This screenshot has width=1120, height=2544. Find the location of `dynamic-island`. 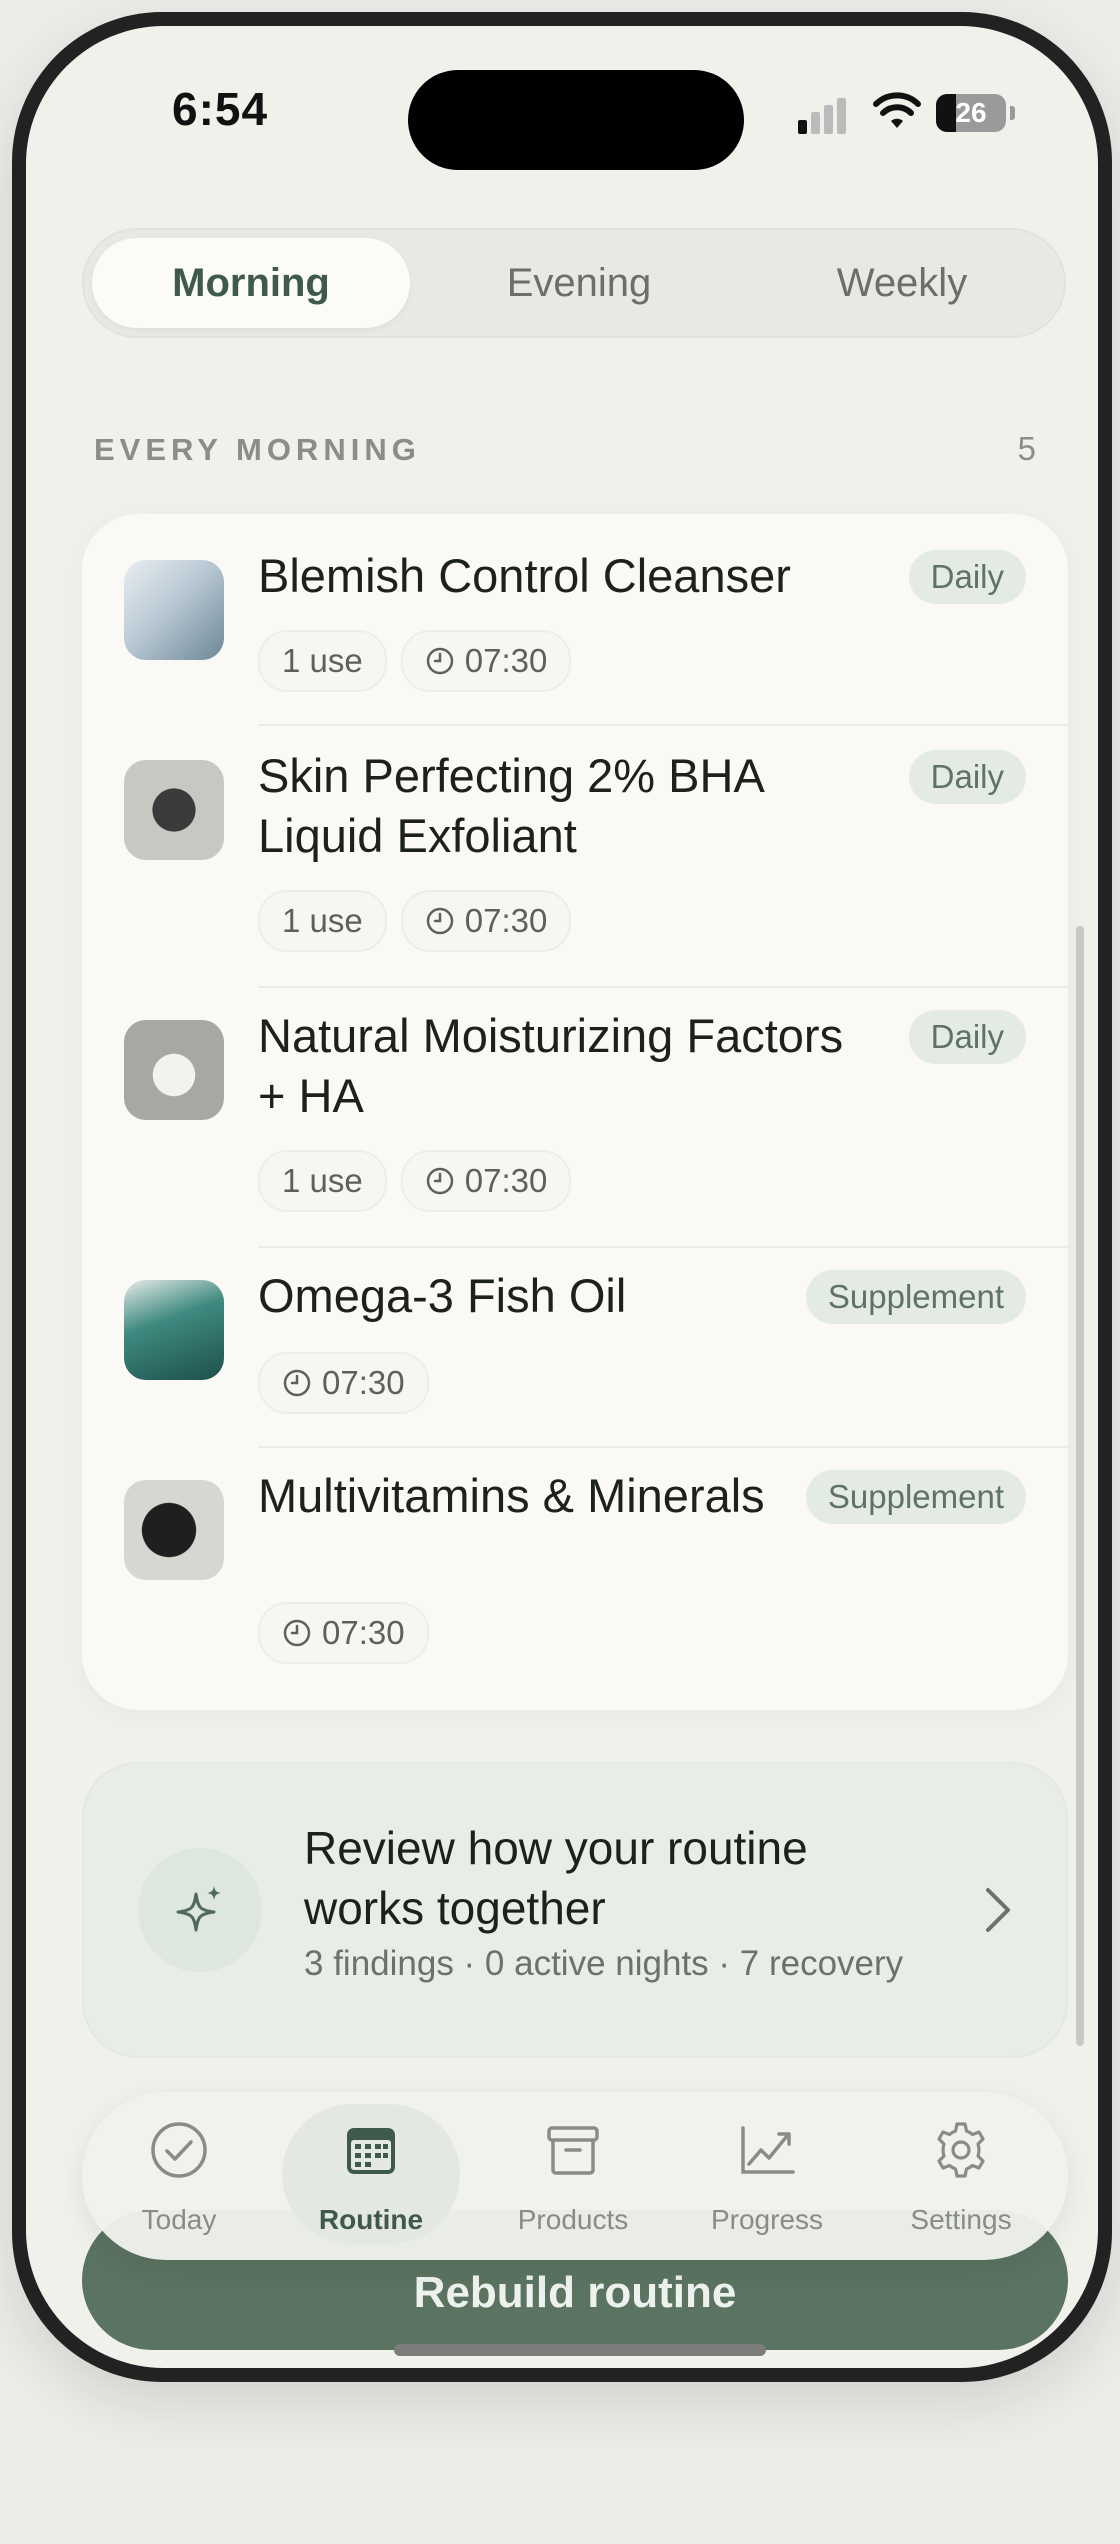

dynamic-island is located at coordinates (576, 120).